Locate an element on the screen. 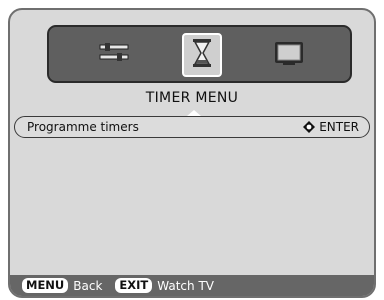  menu-item-label: Programme timers is located at coordinates (83, 127).